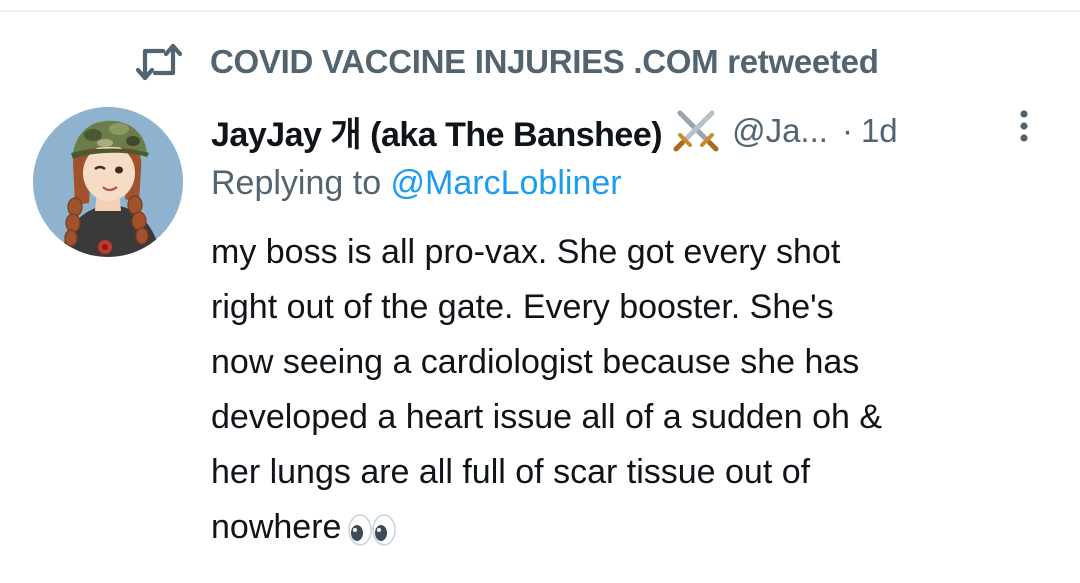 The height and width of the screenshot is (583, 1080). I want to click on divider, so click(540, 11).